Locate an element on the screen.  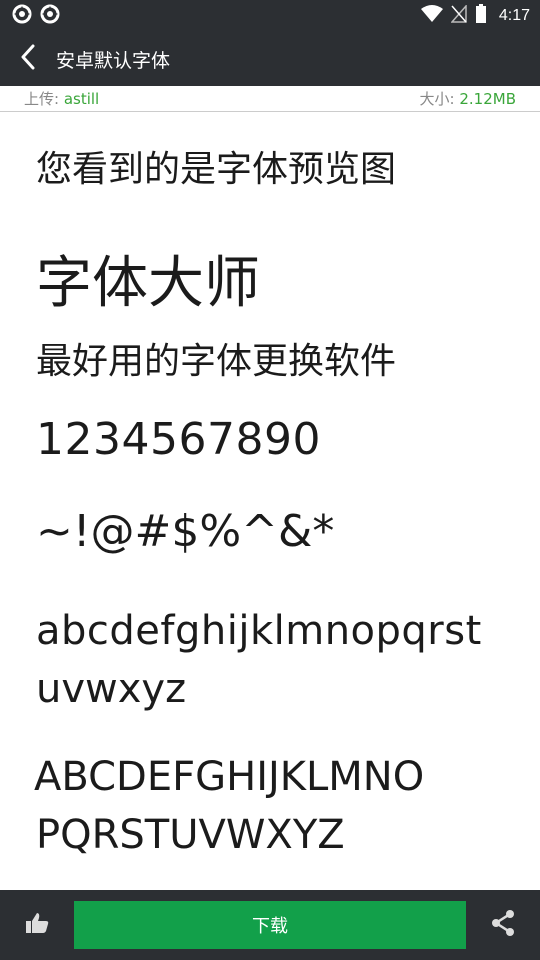
status-right: 4:17 is located at coordinates (475, 16).